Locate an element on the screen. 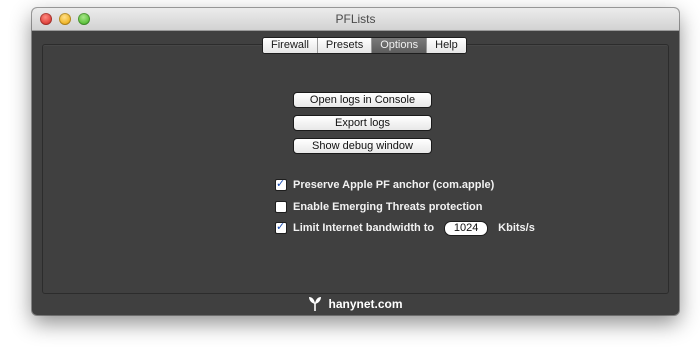  tab-firewall: Firewall is located at coordinates (290, 45).